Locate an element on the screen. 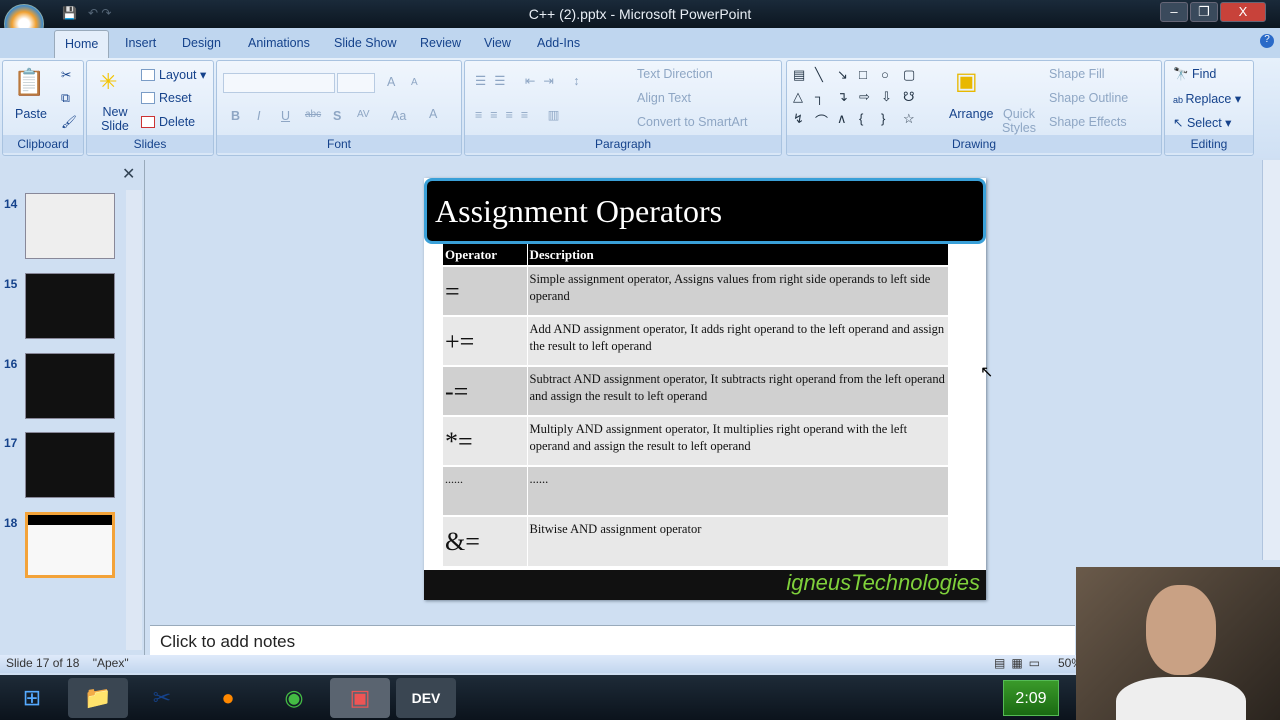  tab-animations: Animations is located at coordinates (279, 43).